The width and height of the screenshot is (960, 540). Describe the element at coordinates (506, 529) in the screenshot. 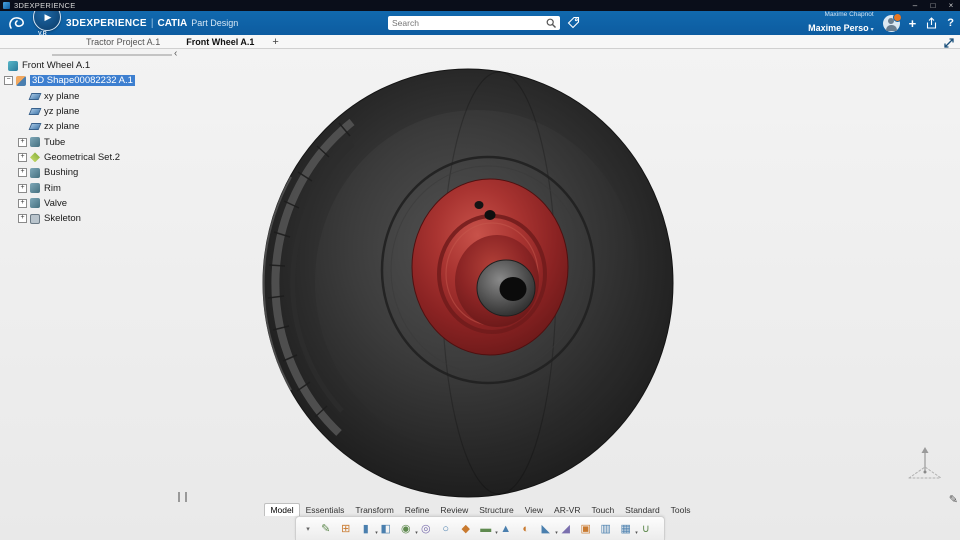

I see `stiffener-icon: ▲` at that location.